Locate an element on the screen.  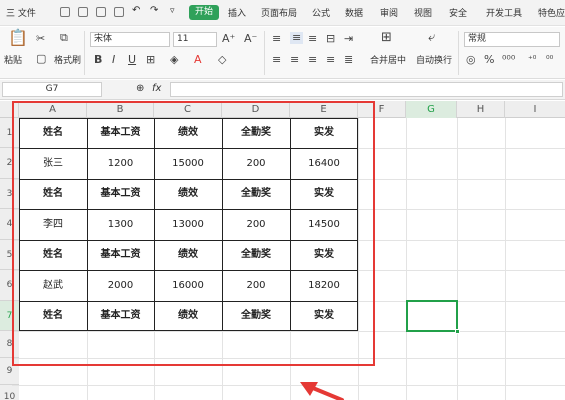
number-format-select: 常规 is located at coordinates (512, 39).